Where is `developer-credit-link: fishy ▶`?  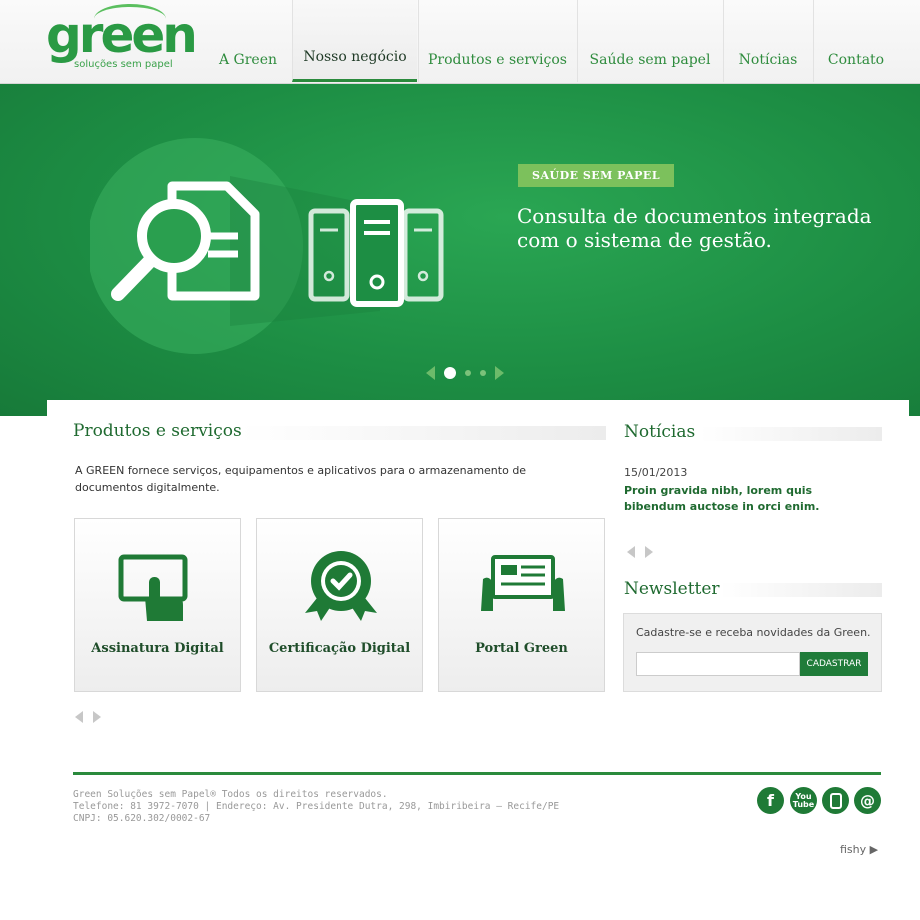 developer-credit-link: fishy ▶ is located at coordinates (859, 849).